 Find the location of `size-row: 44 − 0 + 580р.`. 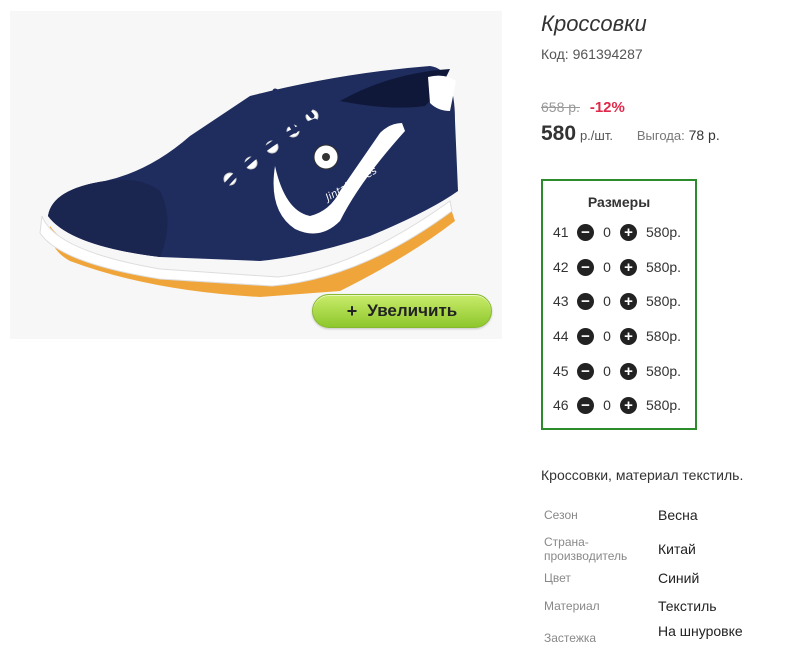

size-row: 44 − 0 + 580р. is located at coordinates (623, 336).